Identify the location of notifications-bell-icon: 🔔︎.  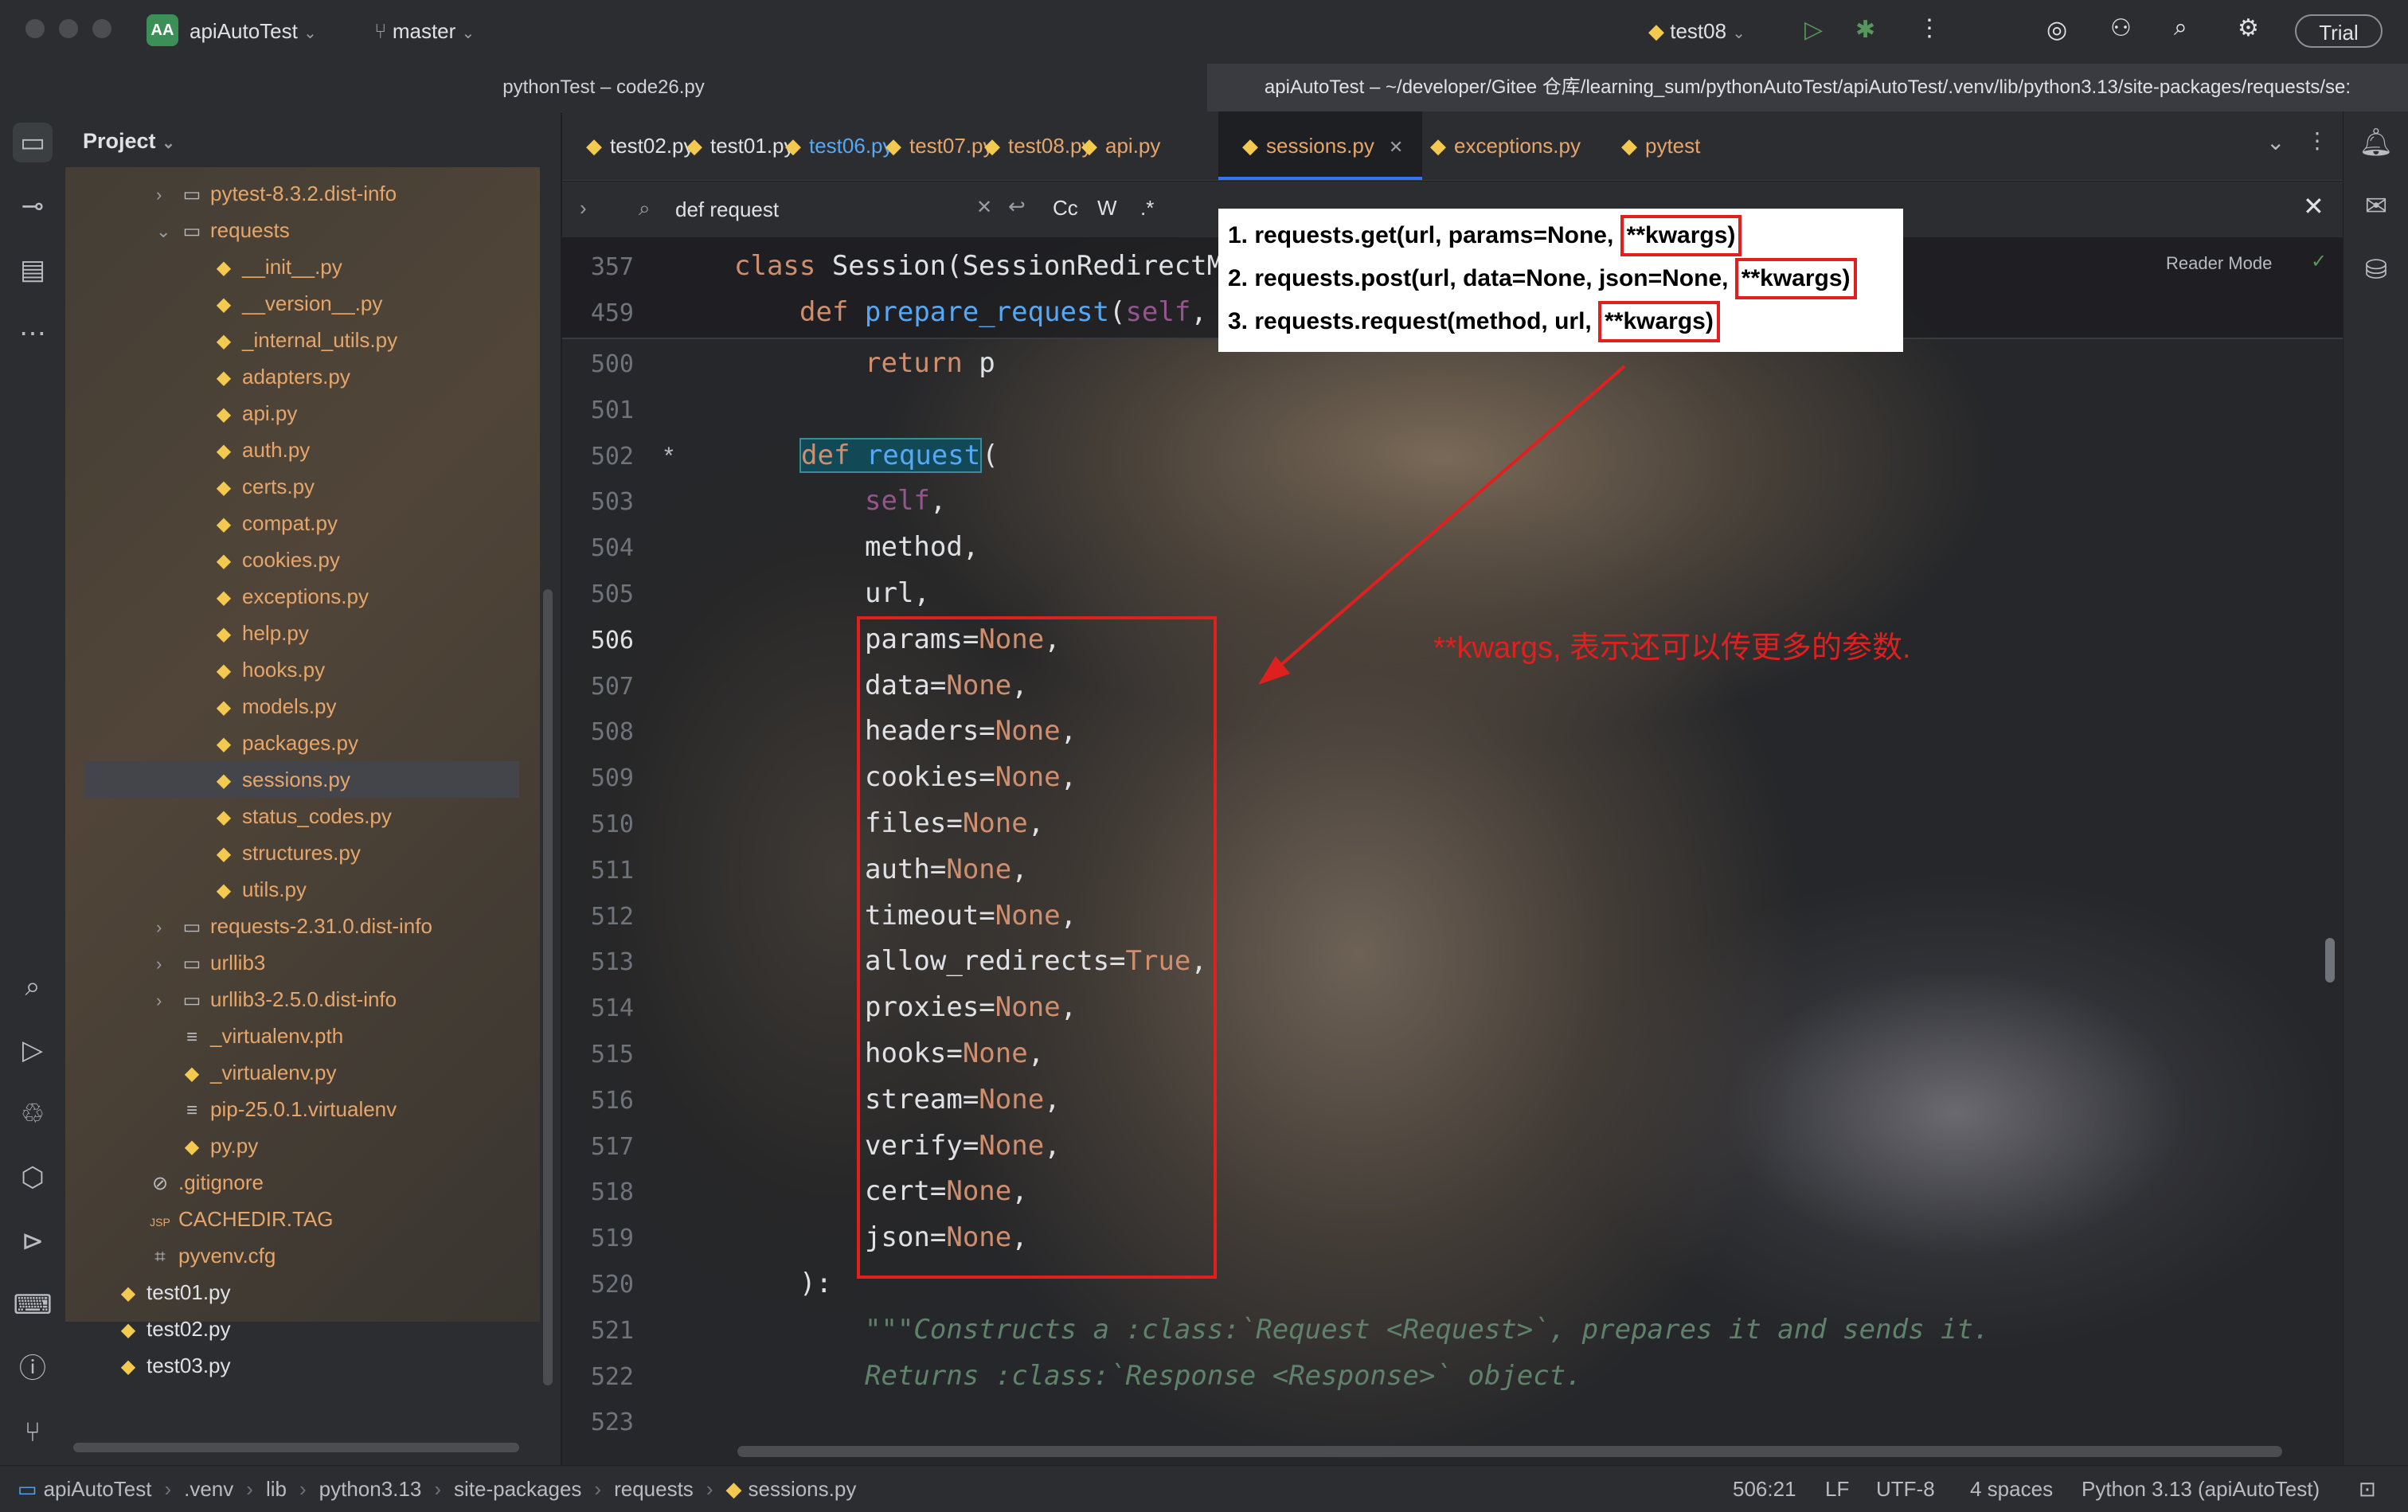
(2376, 142).